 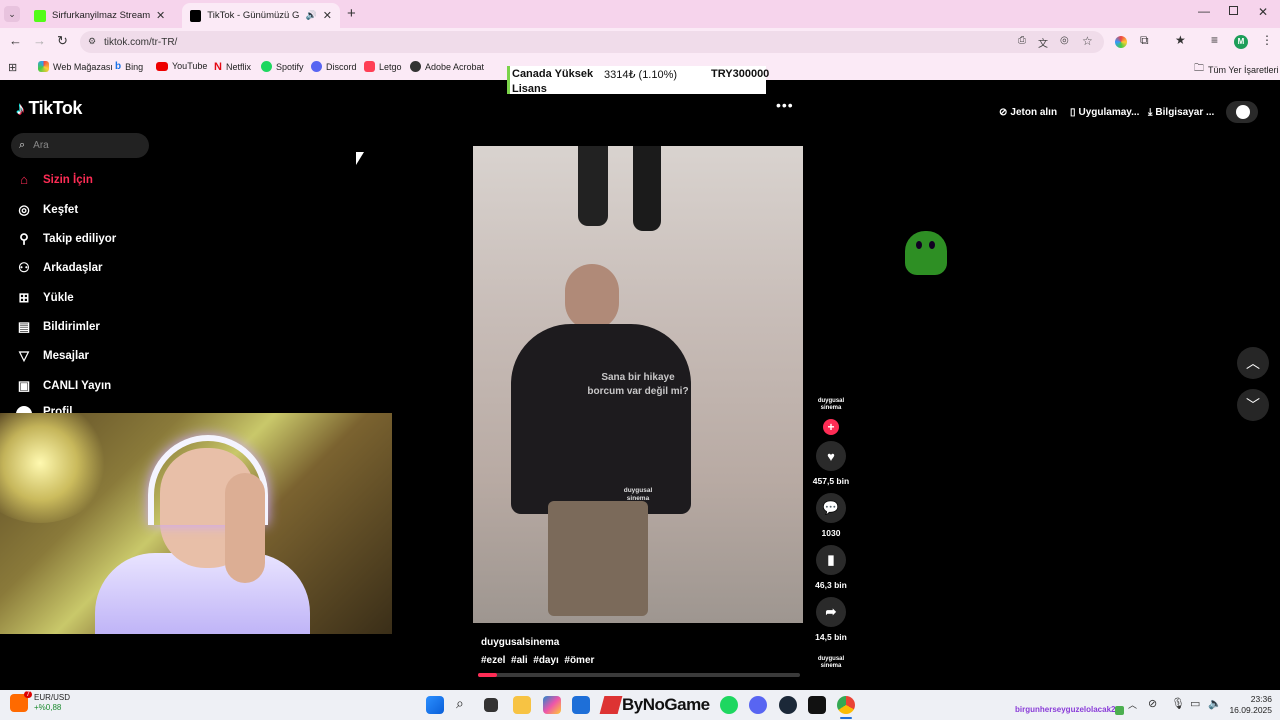 What do you see at coordinates (831, 567) in the screenshot?
I see `save-button: ▮ 46,3 bin` at bounding box center [831, 567].